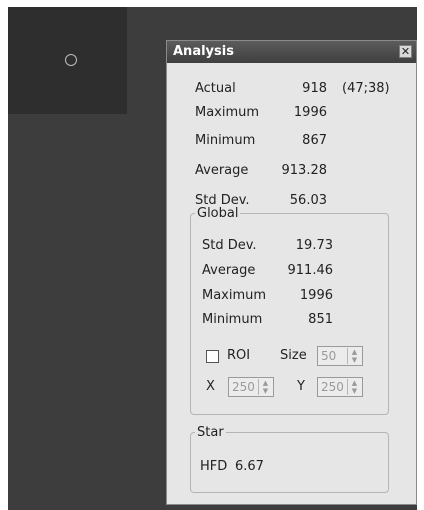  I want to click on actual-position: (47;38), so click(366, 88).